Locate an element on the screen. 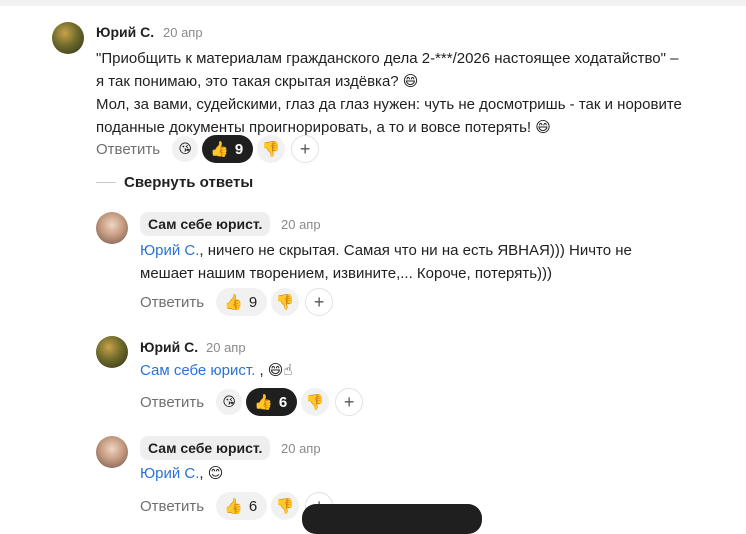  like-button: 👍 6 is located at coordinates (272, 402).